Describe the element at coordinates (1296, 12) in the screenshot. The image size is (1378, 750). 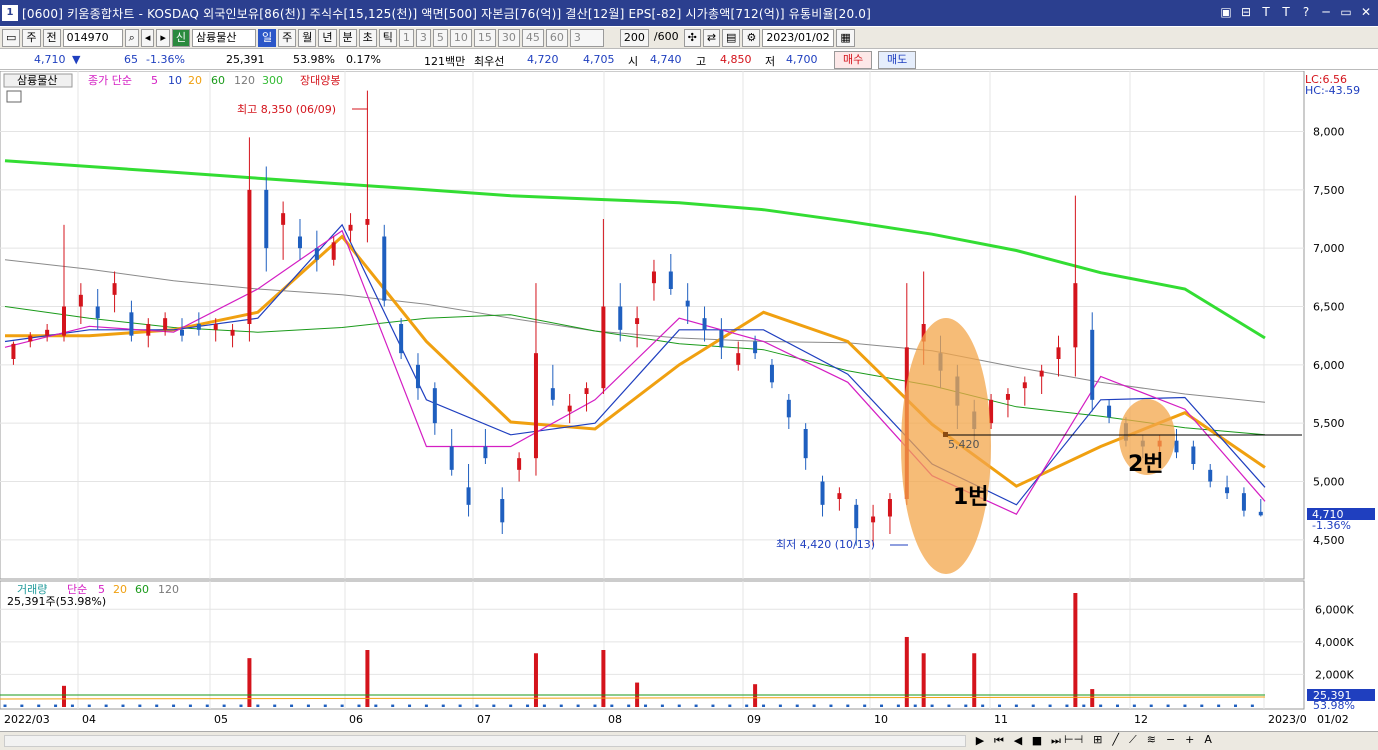
I see `window-controls: ▣ ⊟ T T ? ─ ▭ ✕` at that location.